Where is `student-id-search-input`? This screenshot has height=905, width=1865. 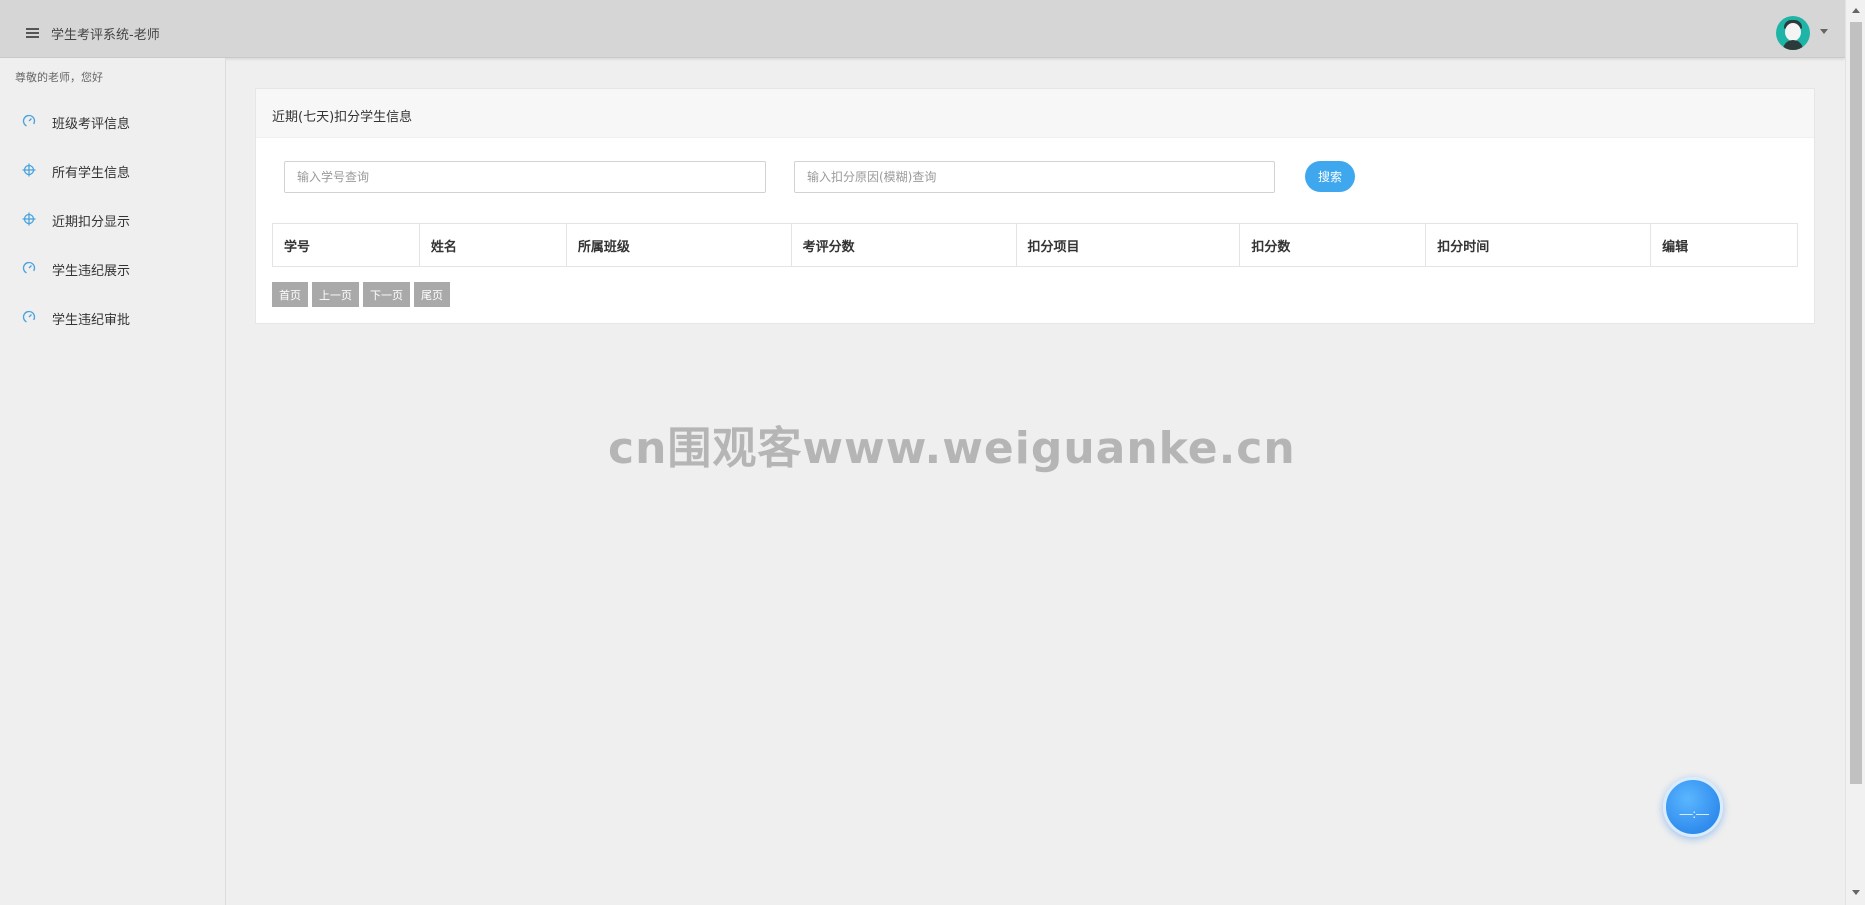
student-id-search-input is located at coordinates (525, 177).